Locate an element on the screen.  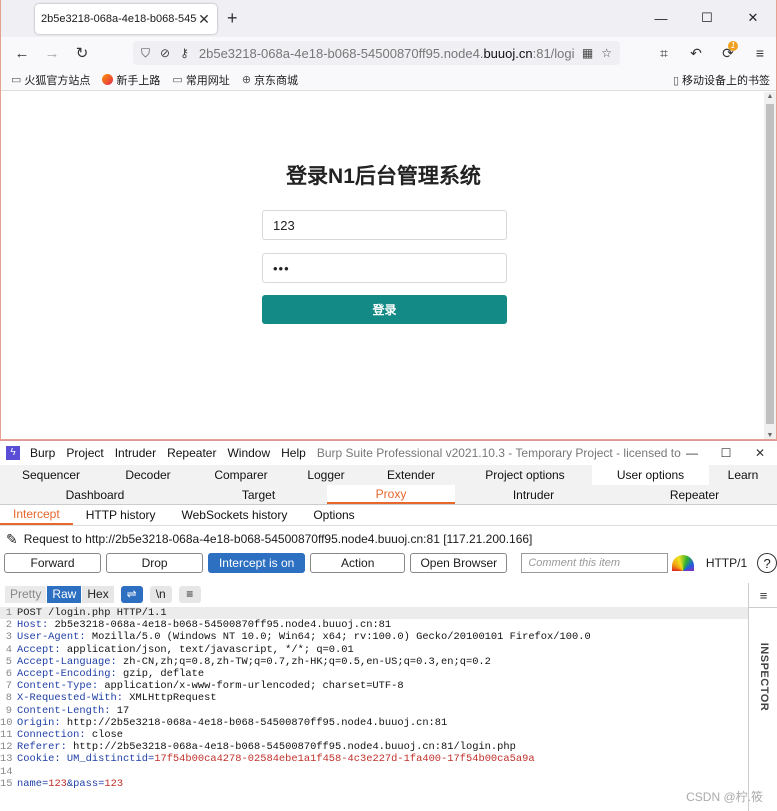
scrollbar-thumb is located at coordinates (770, 264).